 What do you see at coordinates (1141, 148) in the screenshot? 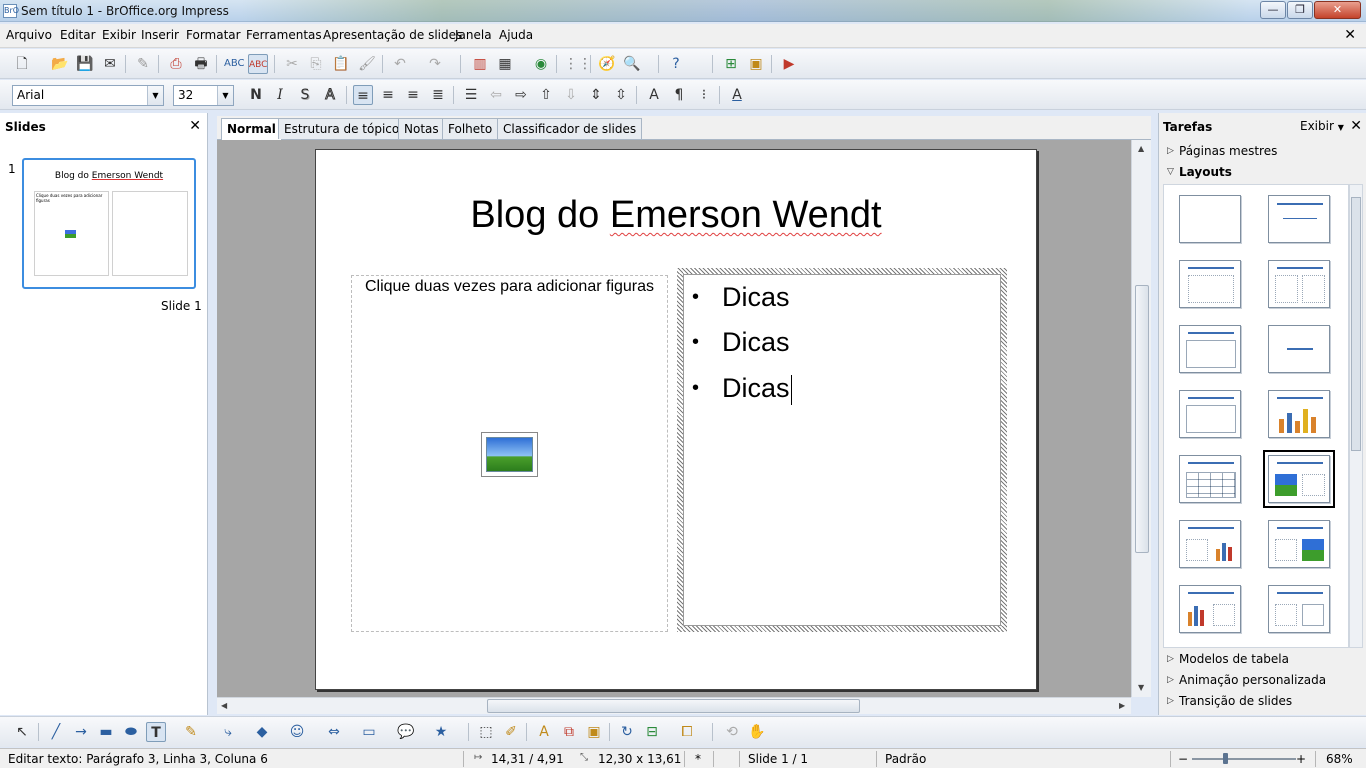
I see `scroll-up-icon: ▲` at bounding box center [1141, 148].